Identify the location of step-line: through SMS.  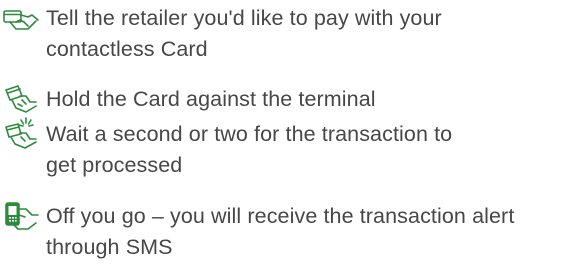
(109, 247).